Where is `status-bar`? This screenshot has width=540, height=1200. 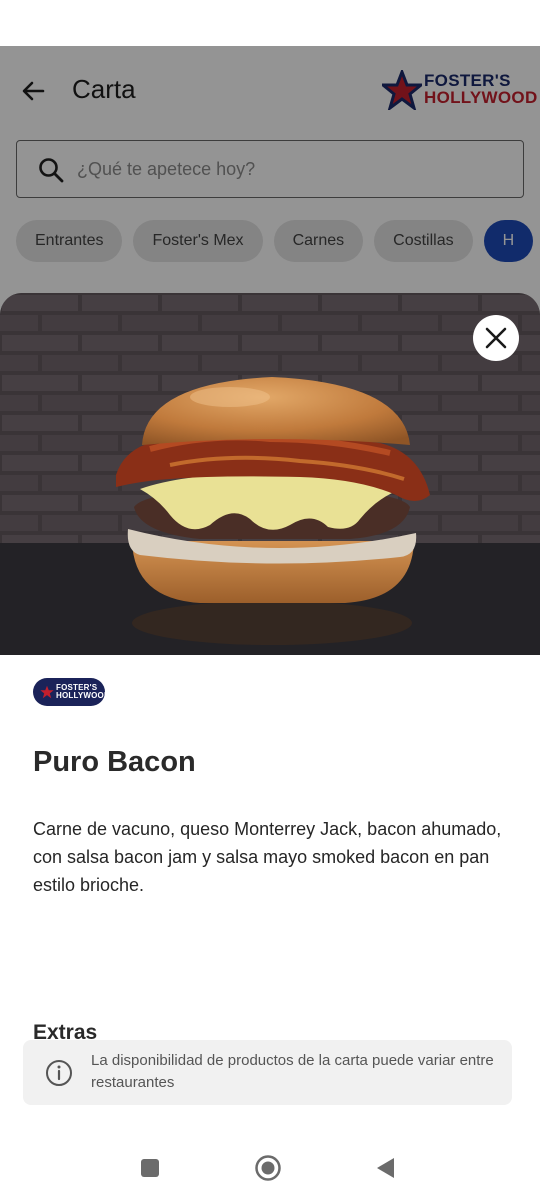
status-bar is located at coordinates (270, 23).